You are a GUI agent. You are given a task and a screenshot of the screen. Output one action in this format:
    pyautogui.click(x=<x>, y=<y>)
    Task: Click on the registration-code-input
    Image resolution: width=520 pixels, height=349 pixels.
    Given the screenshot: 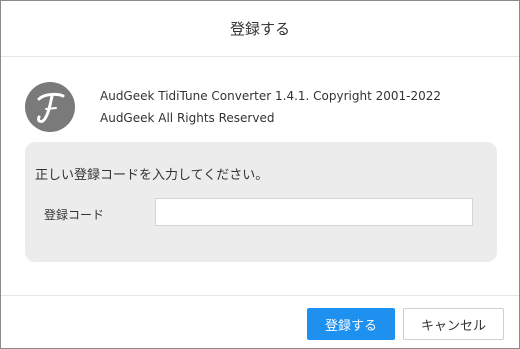 What is the action you would take?
    pyautogui.click(x=314, y=212)
    